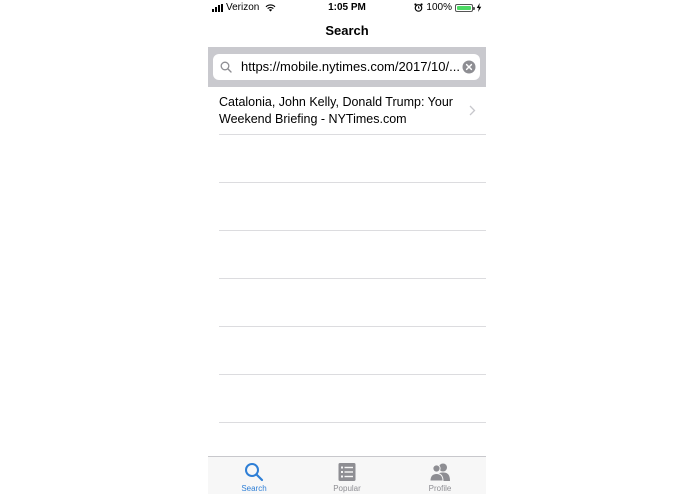  I want to click on tab-label: Popular, so click(347, 488).